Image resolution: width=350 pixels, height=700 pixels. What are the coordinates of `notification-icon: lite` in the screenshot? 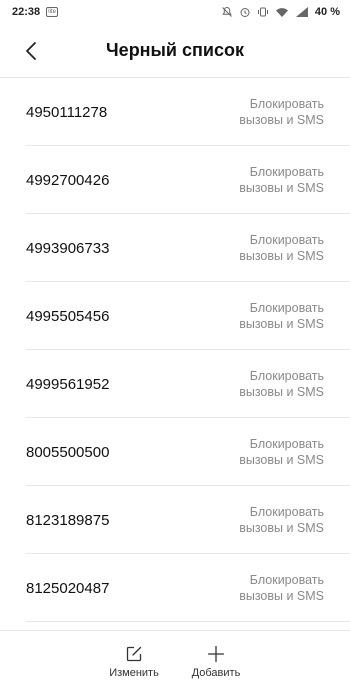 It's located at (52, 12).